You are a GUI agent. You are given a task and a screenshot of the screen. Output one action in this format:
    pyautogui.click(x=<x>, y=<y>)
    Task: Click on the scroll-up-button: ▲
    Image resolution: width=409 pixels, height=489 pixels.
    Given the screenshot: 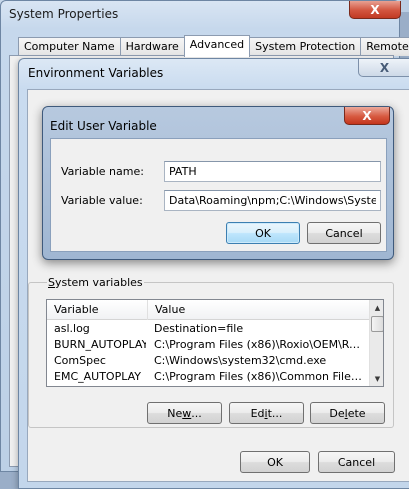 What is the action you would take?
    pyautogui.click(x=376, y=307)
    